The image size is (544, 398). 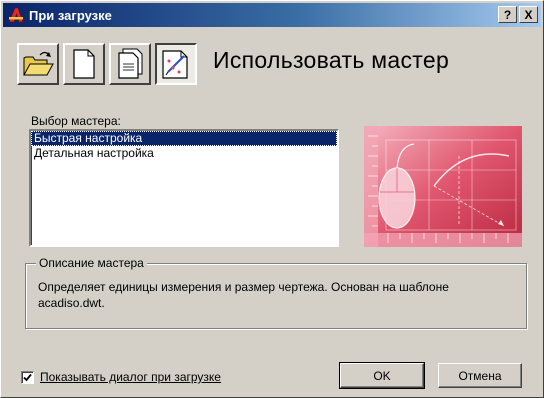 What do you see at coordinates (70, 15) in the screenshot?
I see `window-title: При загрузке` at bounding box center [70, 15].